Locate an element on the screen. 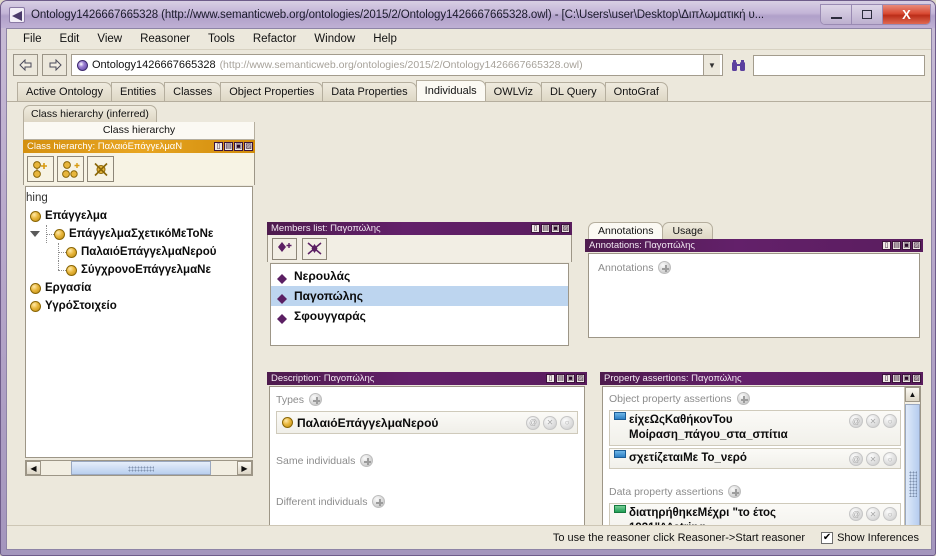  tab-annotations: Annotations is located at coordinates (626, 230).